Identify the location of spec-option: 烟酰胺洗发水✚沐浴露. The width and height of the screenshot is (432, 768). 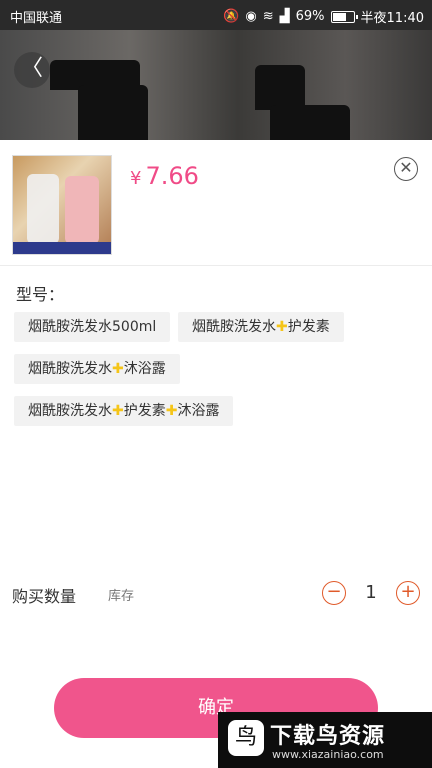
(97, 369).